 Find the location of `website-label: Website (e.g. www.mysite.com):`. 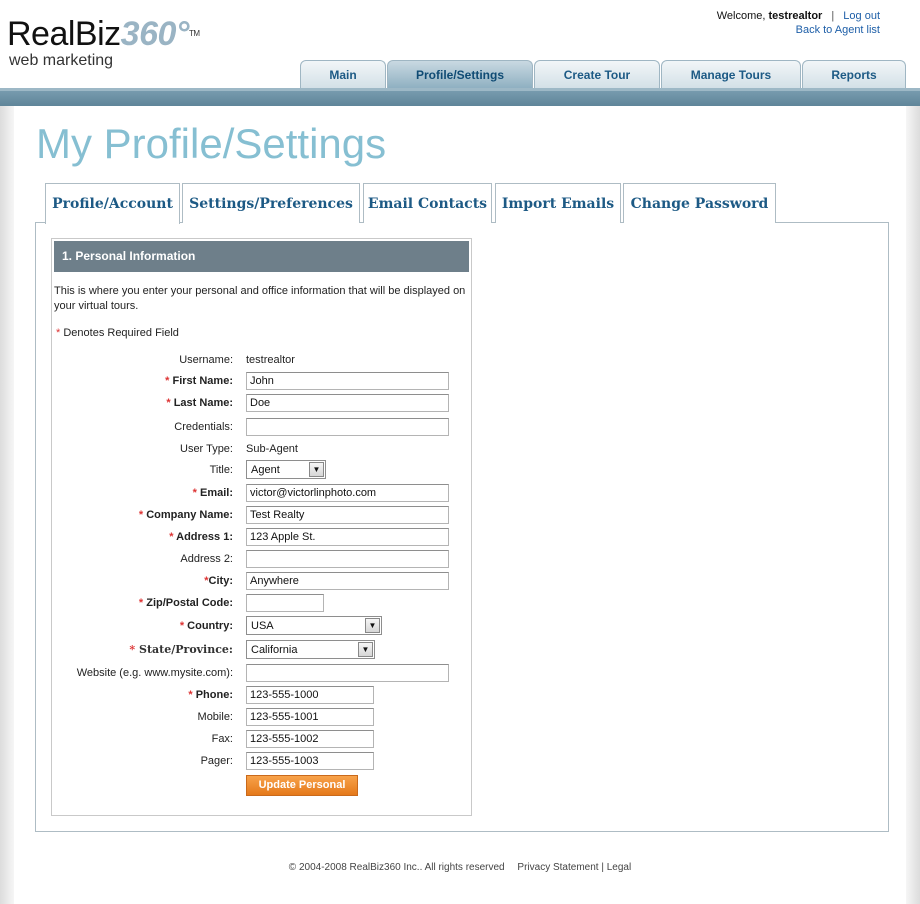

website-label: Website (e.g. www.mysite.com): is located at coordinates (154, 673).